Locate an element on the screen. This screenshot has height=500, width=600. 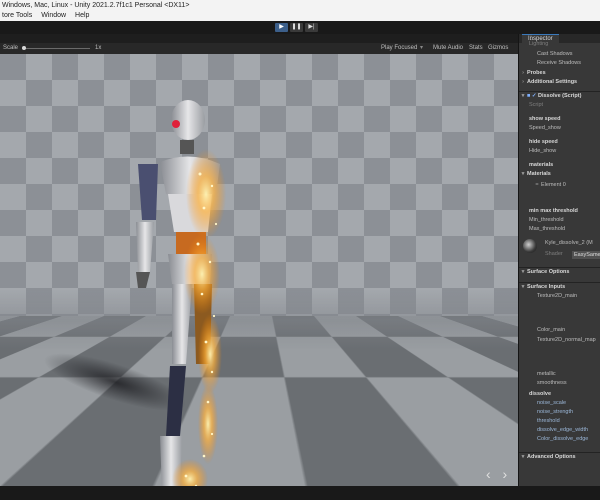
play-icon: ▶ is located at coordinates (281, 27).